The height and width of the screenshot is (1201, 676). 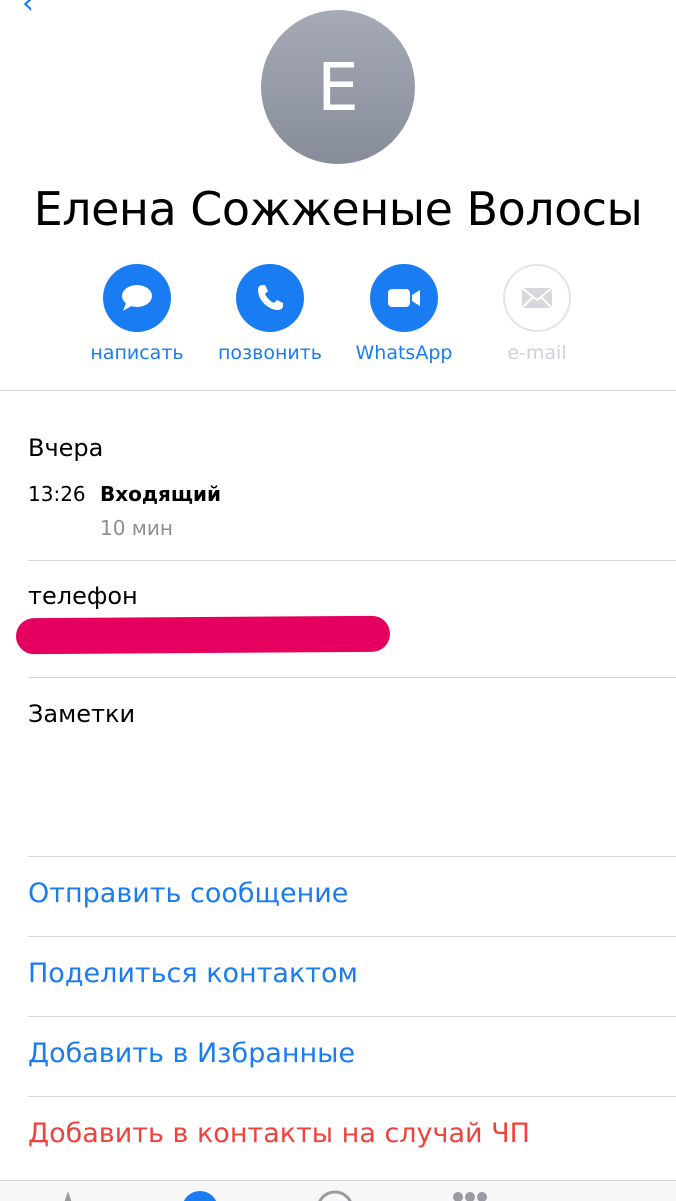 What do you see at coordinates (188, 893) in the screenshot?
I see `send-message-link: Отправить сообщение` at bounding box center [188, 893].